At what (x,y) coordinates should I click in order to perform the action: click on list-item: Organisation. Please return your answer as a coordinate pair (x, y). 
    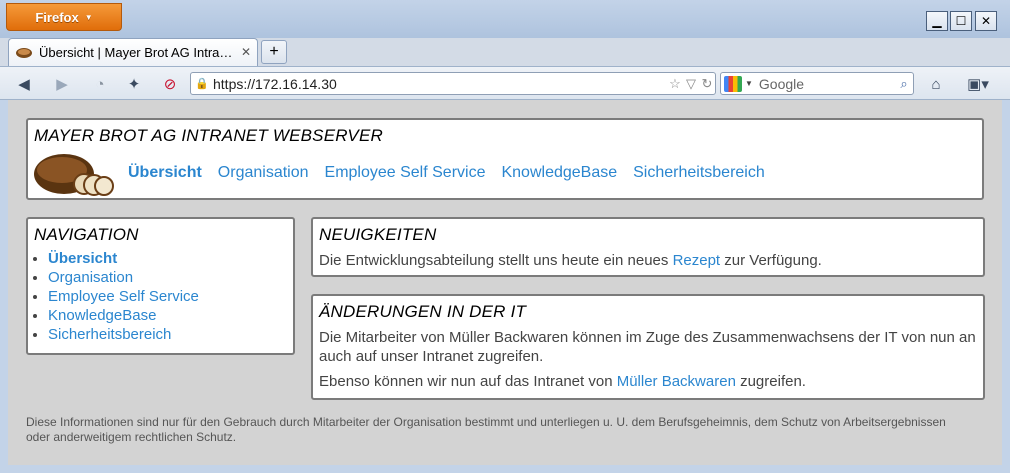
    Looking at the image, I should click on (167, 277).